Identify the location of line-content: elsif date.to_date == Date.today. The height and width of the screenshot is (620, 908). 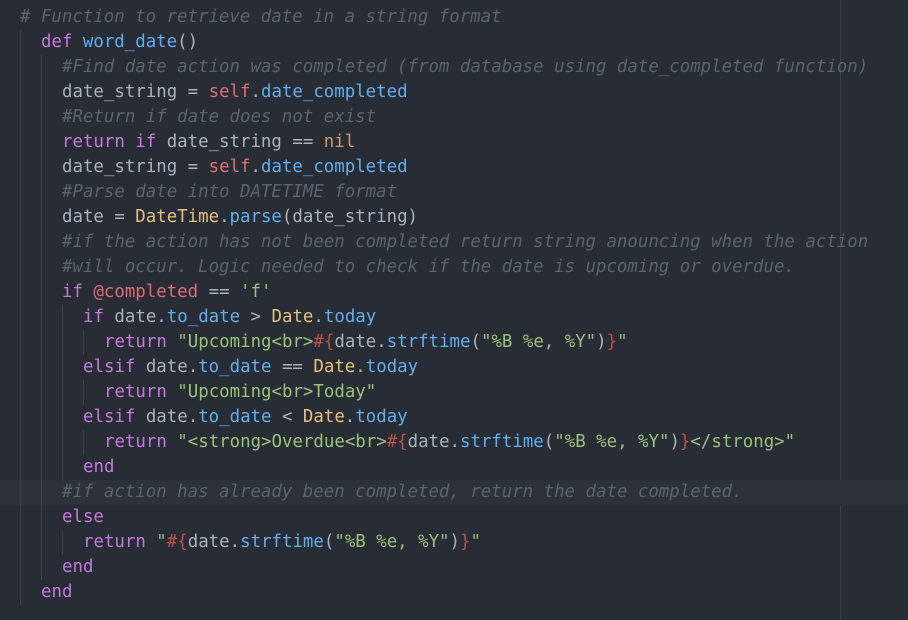
(250, 367).